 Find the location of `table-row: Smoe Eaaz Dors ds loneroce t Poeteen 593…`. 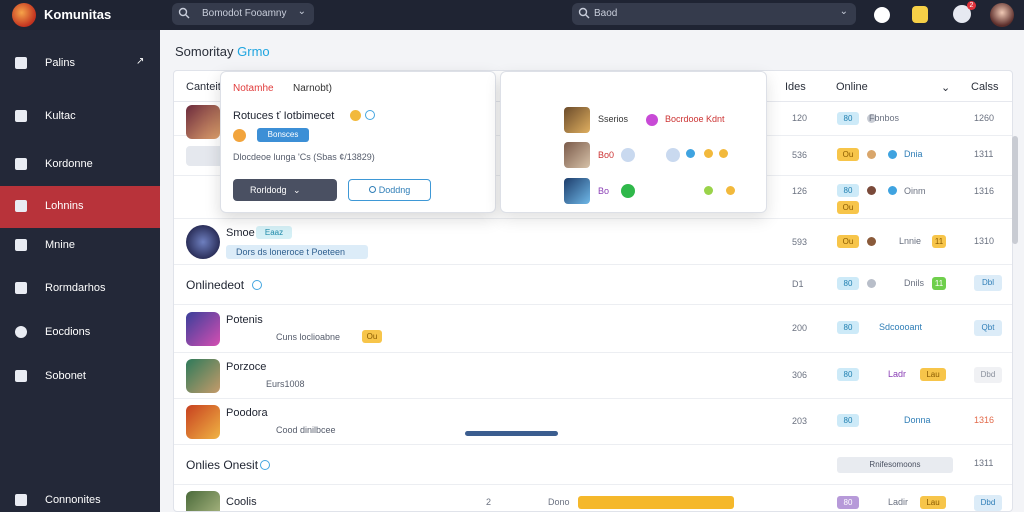

table-row: Smoe Eaaz Dors ds loneroce t Poeteen 593… is located at coordinates (593, 242).